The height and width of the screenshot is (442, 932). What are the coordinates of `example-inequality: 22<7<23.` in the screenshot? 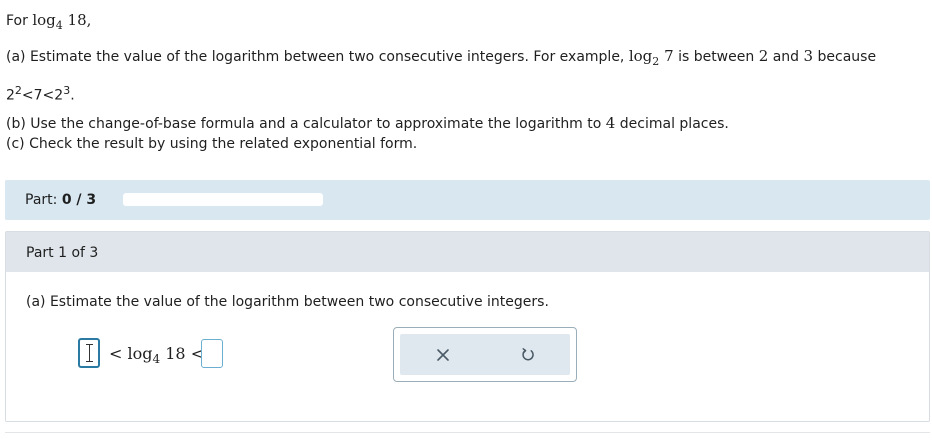 It's located at (40, 94).